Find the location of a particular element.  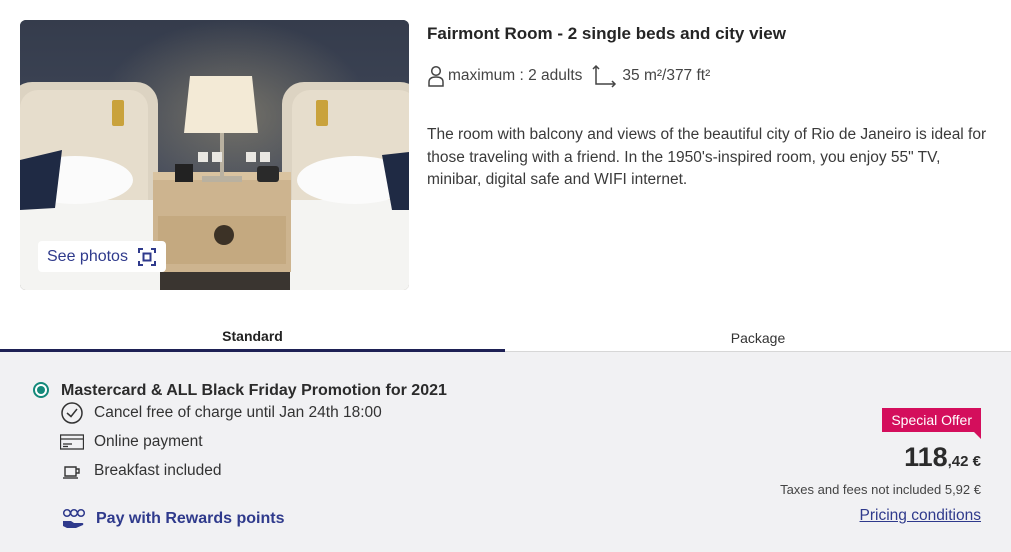

tab-package: Package is located at coordinates (758, 335).